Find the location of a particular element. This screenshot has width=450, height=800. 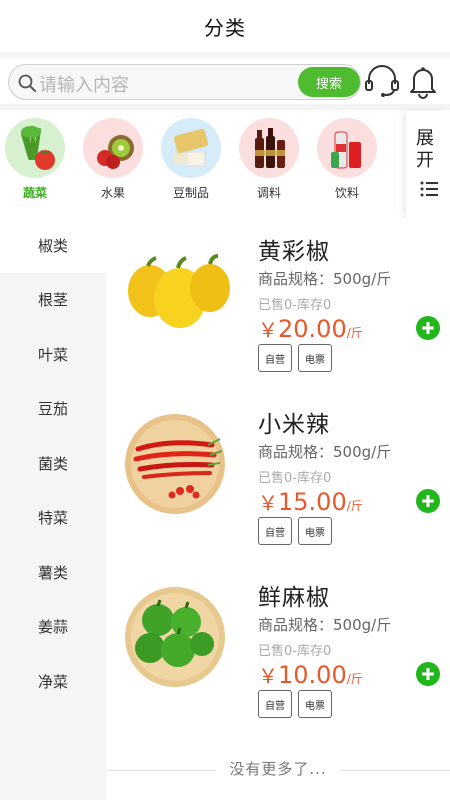

price-value: 15.00 is located at coordinates (312, 502).